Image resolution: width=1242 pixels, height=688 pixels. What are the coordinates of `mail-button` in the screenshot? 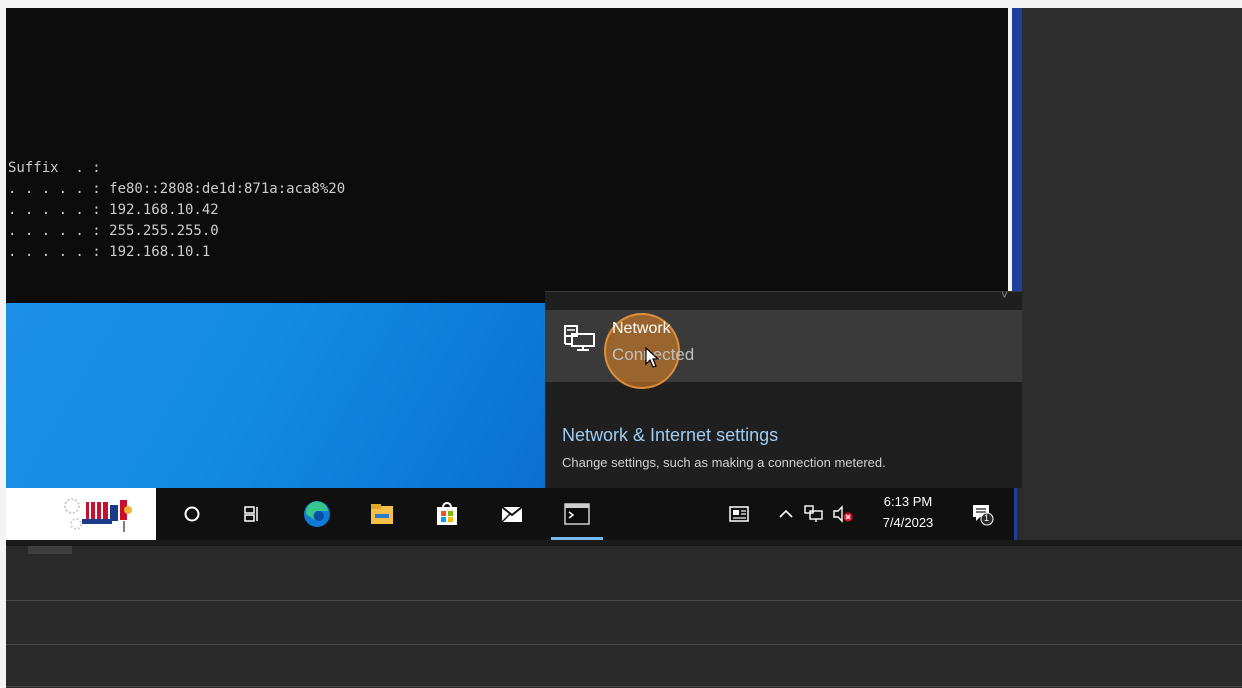 It's located at (512, 514).